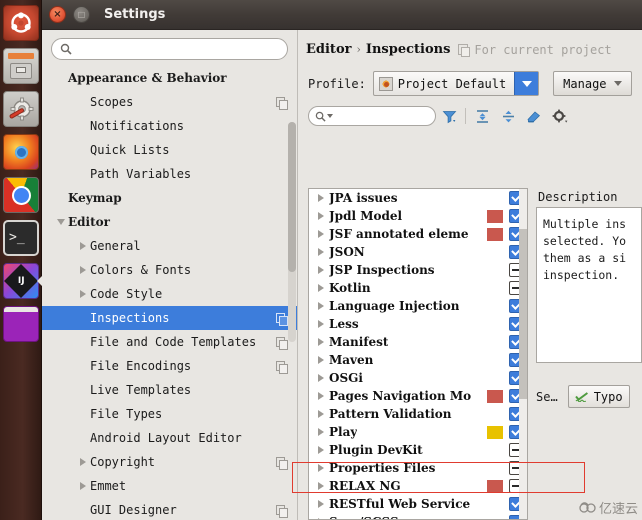  I want to click on inspection-row: Manifest, so click(418, 342).